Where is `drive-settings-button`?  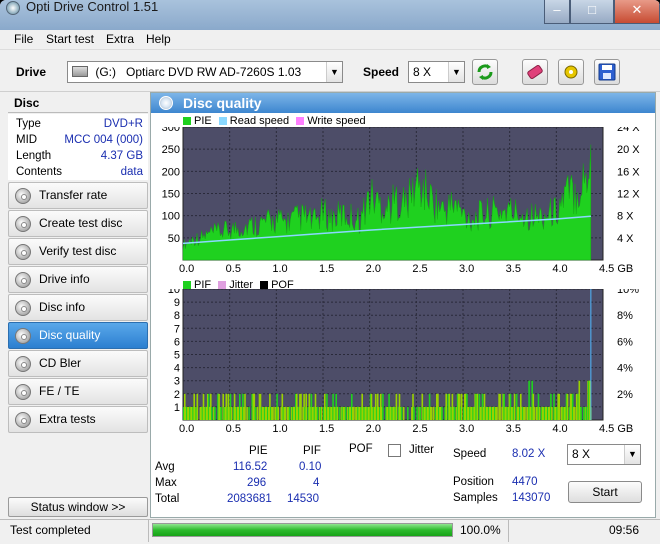 drive-settings-button is located at coordinates (571, 72).